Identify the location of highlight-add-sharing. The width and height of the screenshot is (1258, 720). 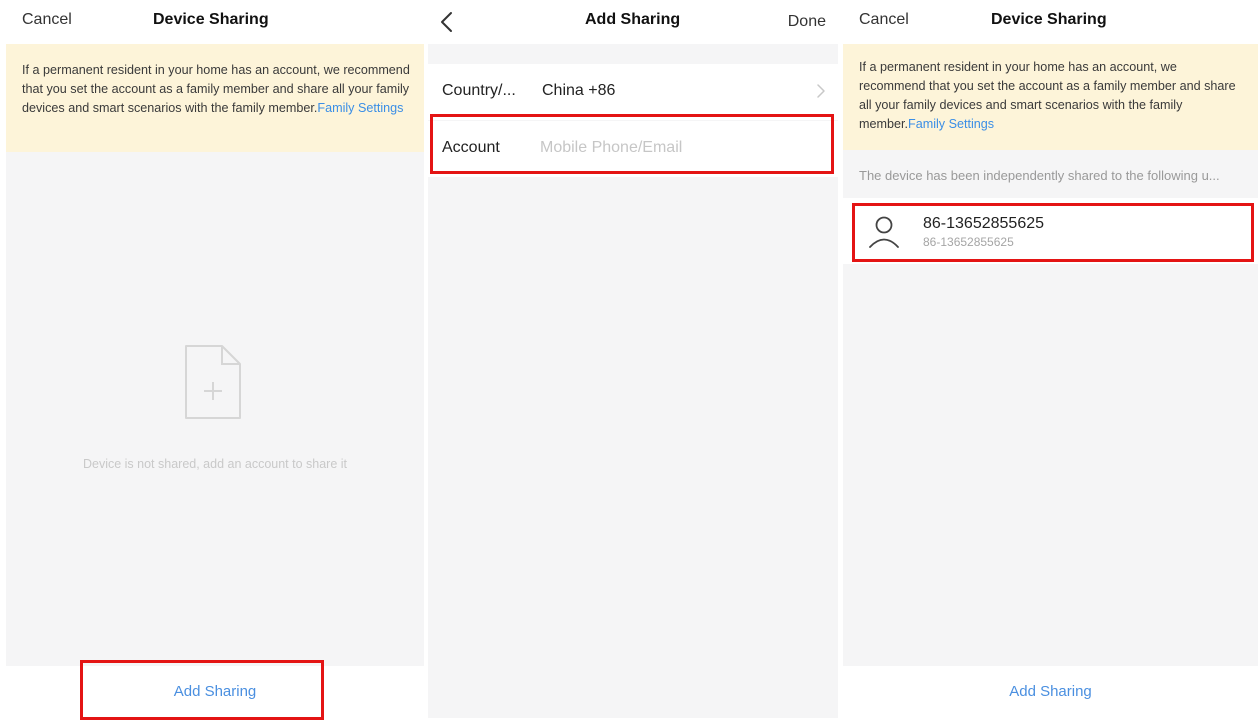
(202, 690).